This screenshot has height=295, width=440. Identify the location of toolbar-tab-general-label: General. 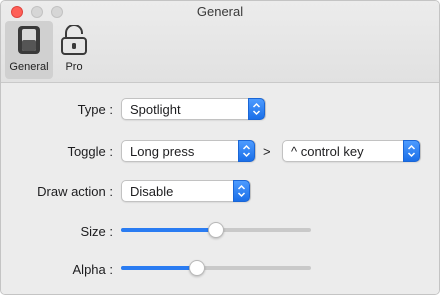
(29, 67).